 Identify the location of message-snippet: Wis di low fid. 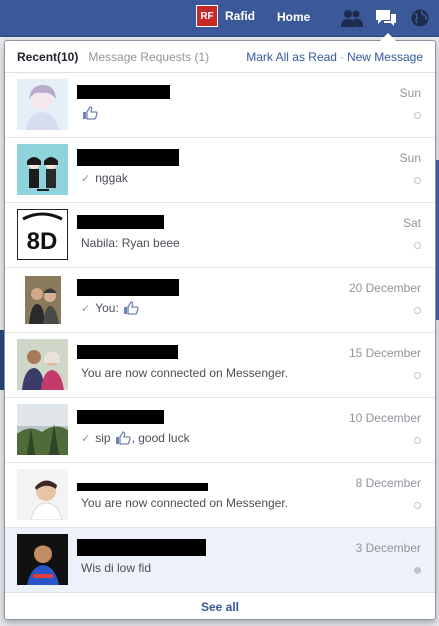
(116, 568).